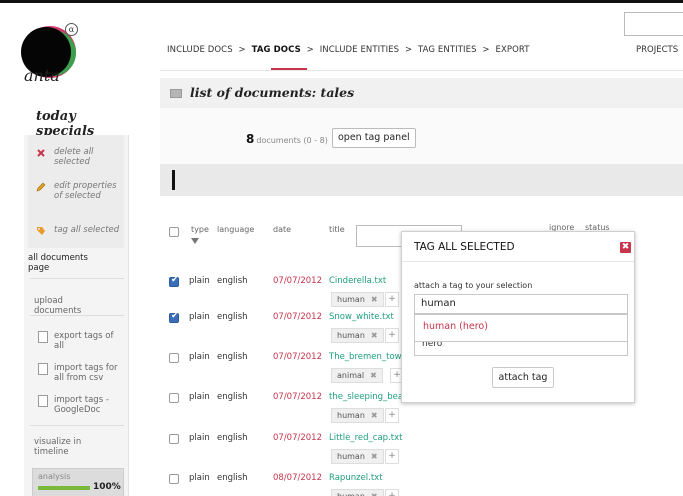 The height and width of the screenshot is (496, 683). Describe the element at coordinates (276, 50) in the screenshot. I see `nav-step-tag-docs: TAG DOCS` at that location.